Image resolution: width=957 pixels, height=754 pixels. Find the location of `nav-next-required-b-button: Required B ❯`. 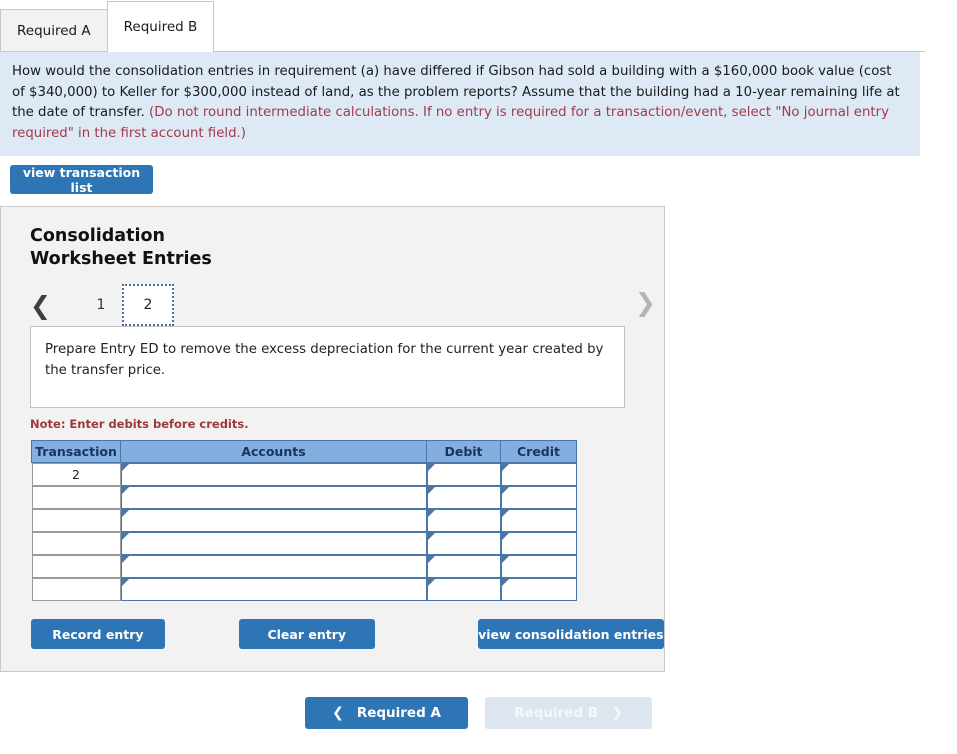

nav-next-required-b-button: Required B ❯ is located at coordinates (568, 713).